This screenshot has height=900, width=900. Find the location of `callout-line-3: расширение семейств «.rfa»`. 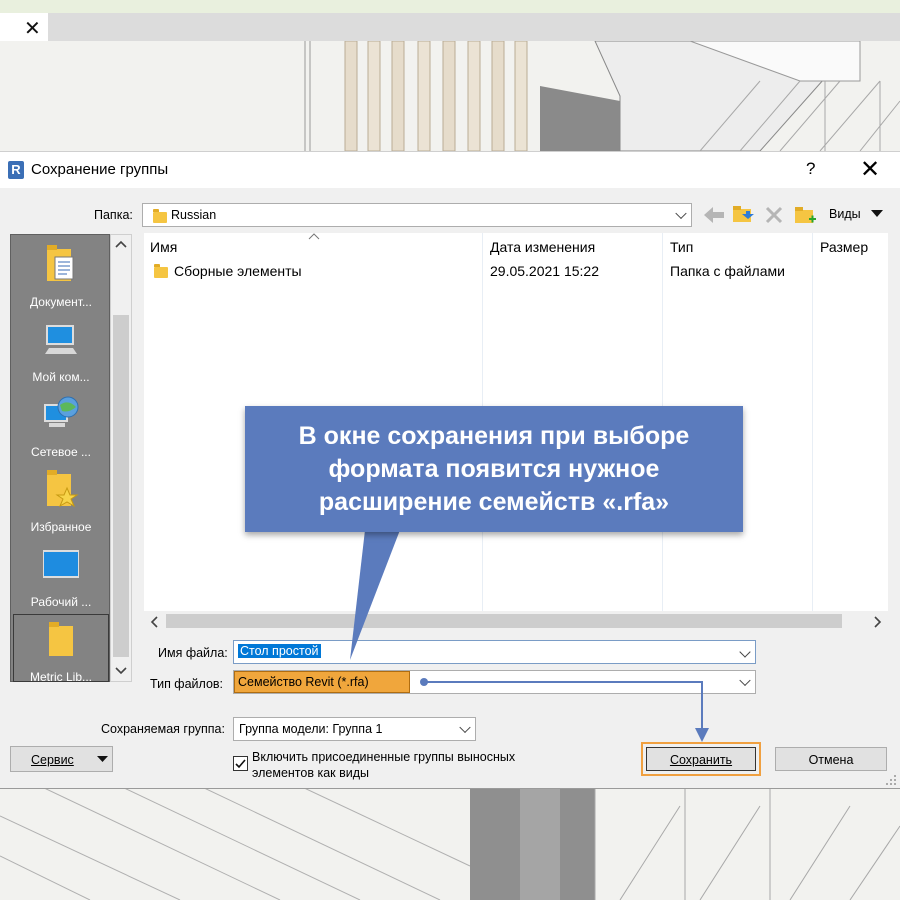

callout-line-3: расширение семейств «.rfa» is located at coordinates (494, 502).